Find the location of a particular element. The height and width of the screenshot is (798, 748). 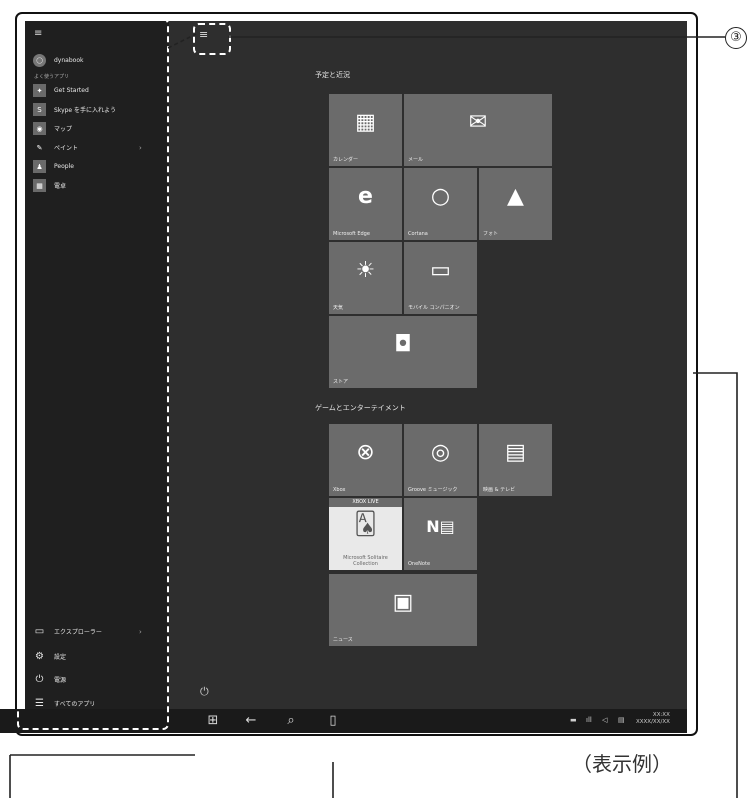

callout-number-3: ③ is located at coordinates (736, 38).